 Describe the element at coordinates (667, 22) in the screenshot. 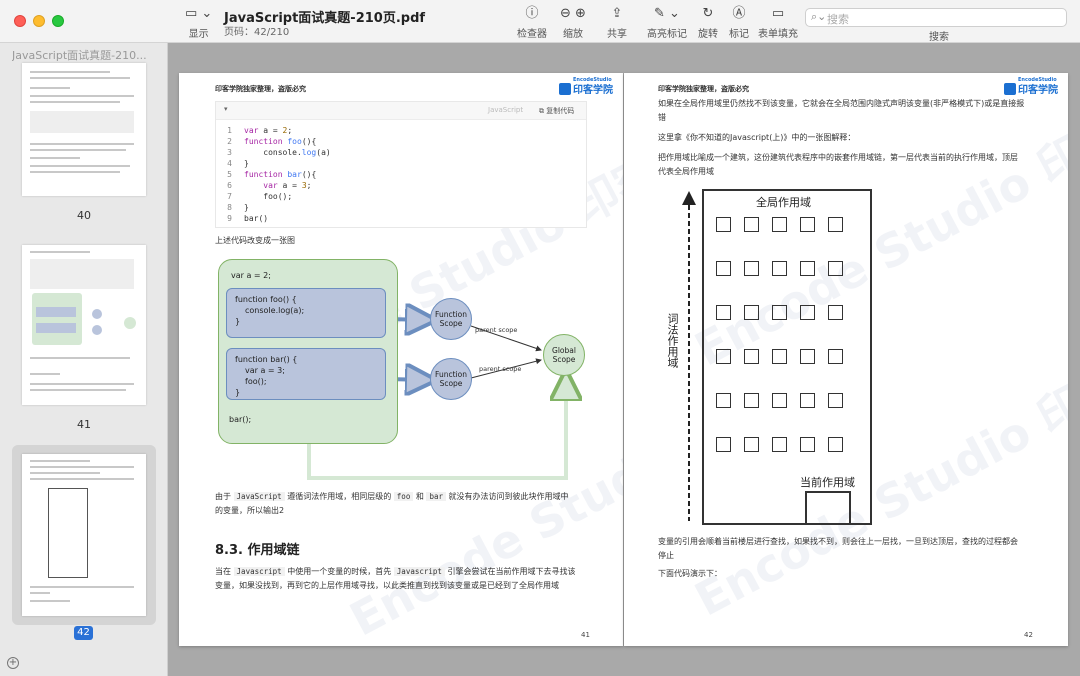

I see `highlight-button: ✎ ⌄ 高亮标记` at that location.